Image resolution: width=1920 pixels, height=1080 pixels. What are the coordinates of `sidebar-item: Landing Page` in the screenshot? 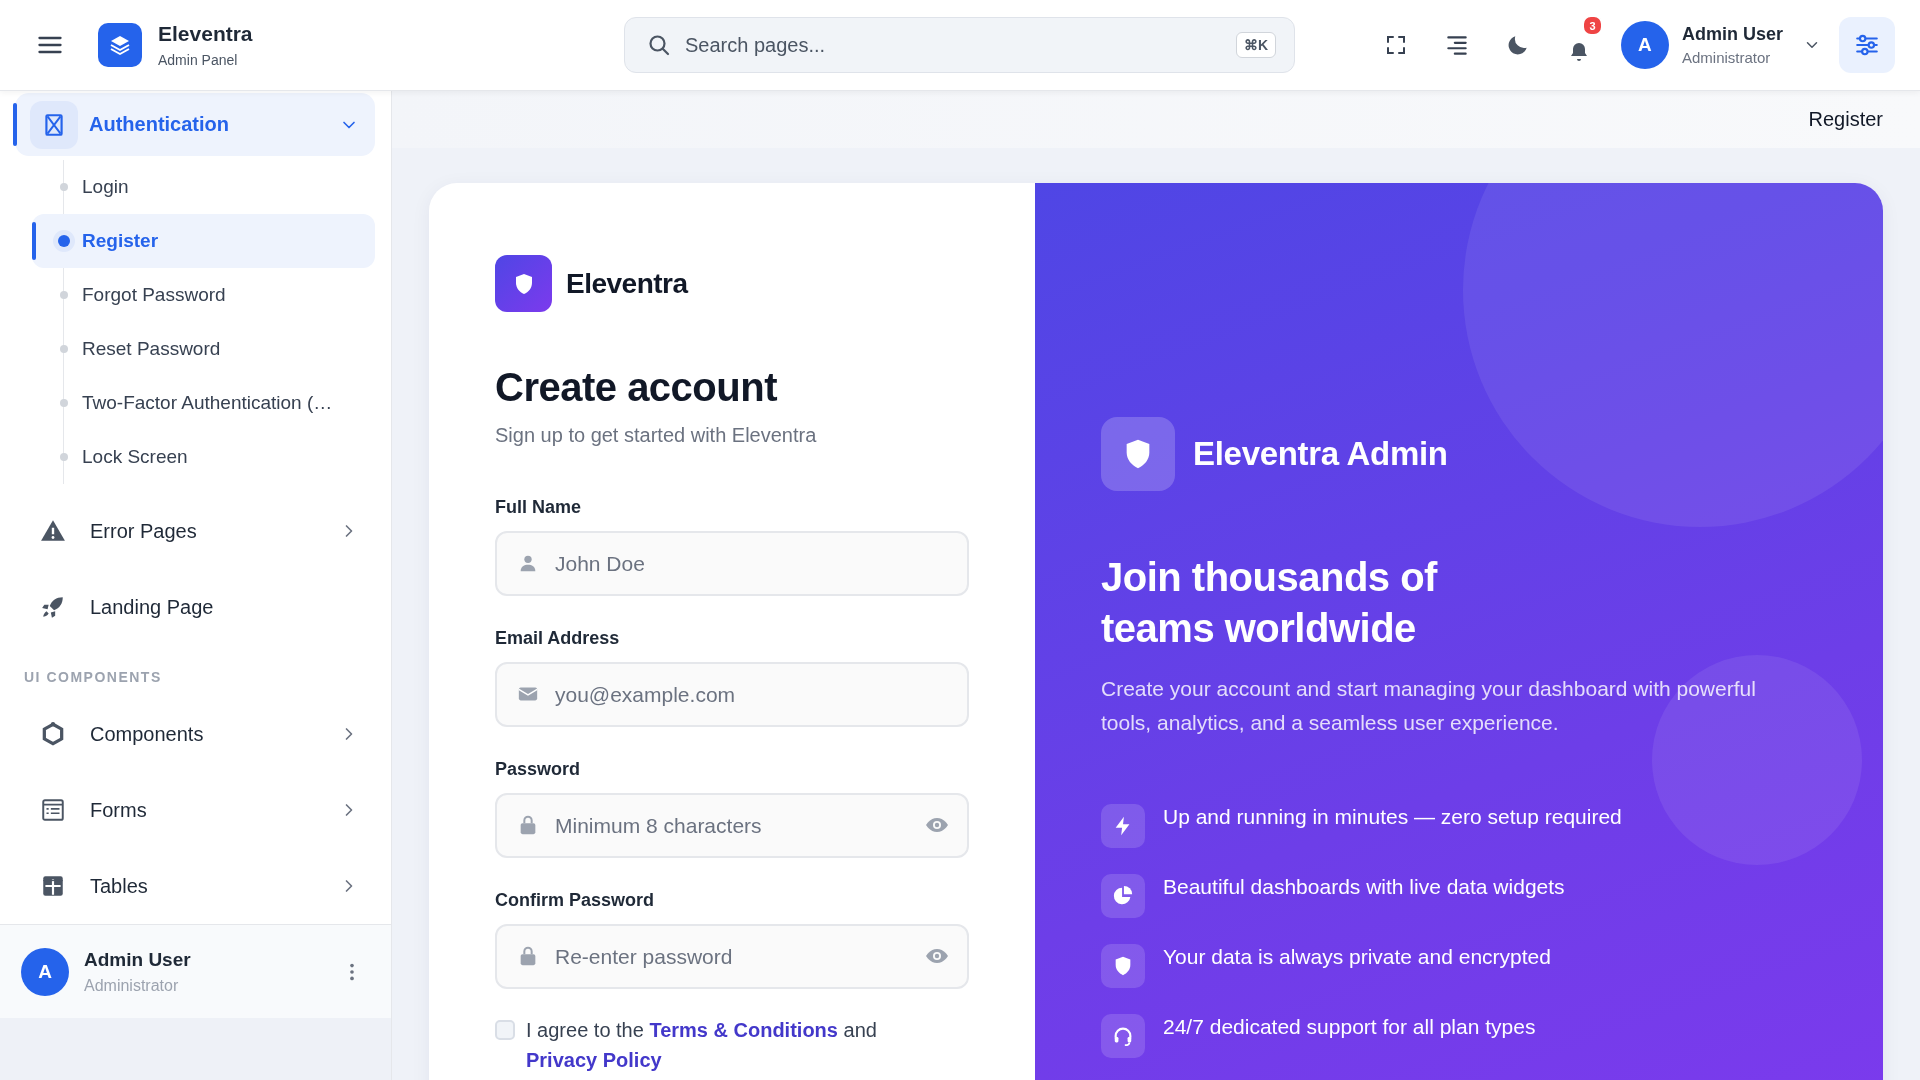 It's located at (195, 607).